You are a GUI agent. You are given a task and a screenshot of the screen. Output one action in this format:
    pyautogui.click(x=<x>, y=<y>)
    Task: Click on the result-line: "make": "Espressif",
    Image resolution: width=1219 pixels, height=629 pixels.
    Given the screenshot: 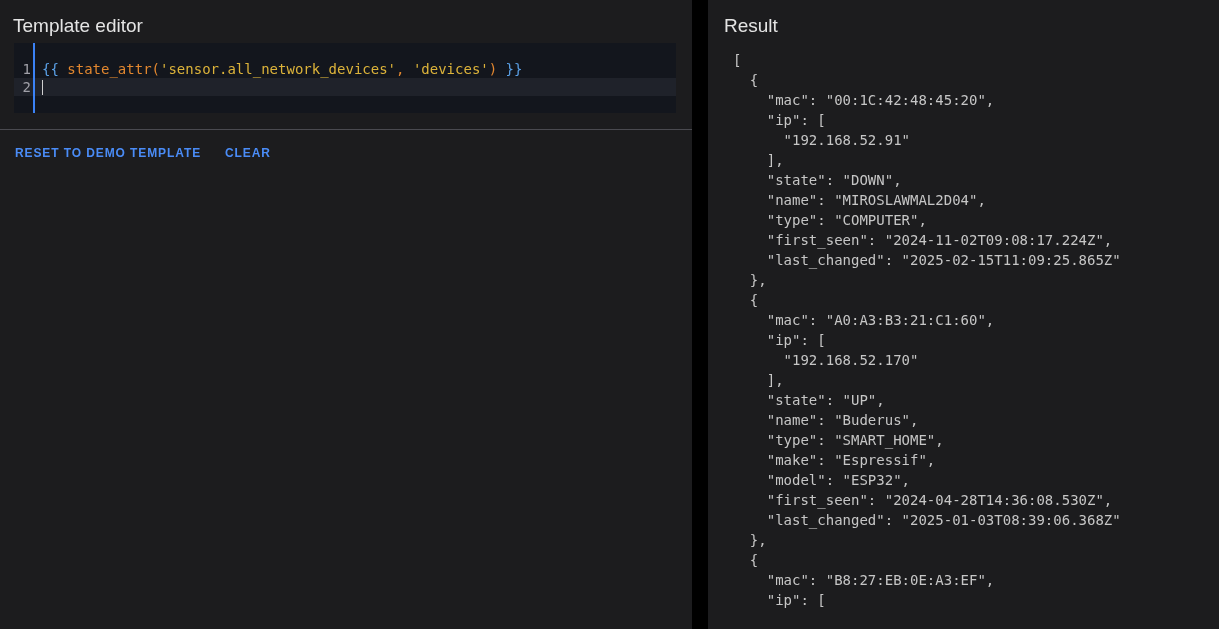 What is the action you would take?
    pyautogui.click(x=850, y=460)
    